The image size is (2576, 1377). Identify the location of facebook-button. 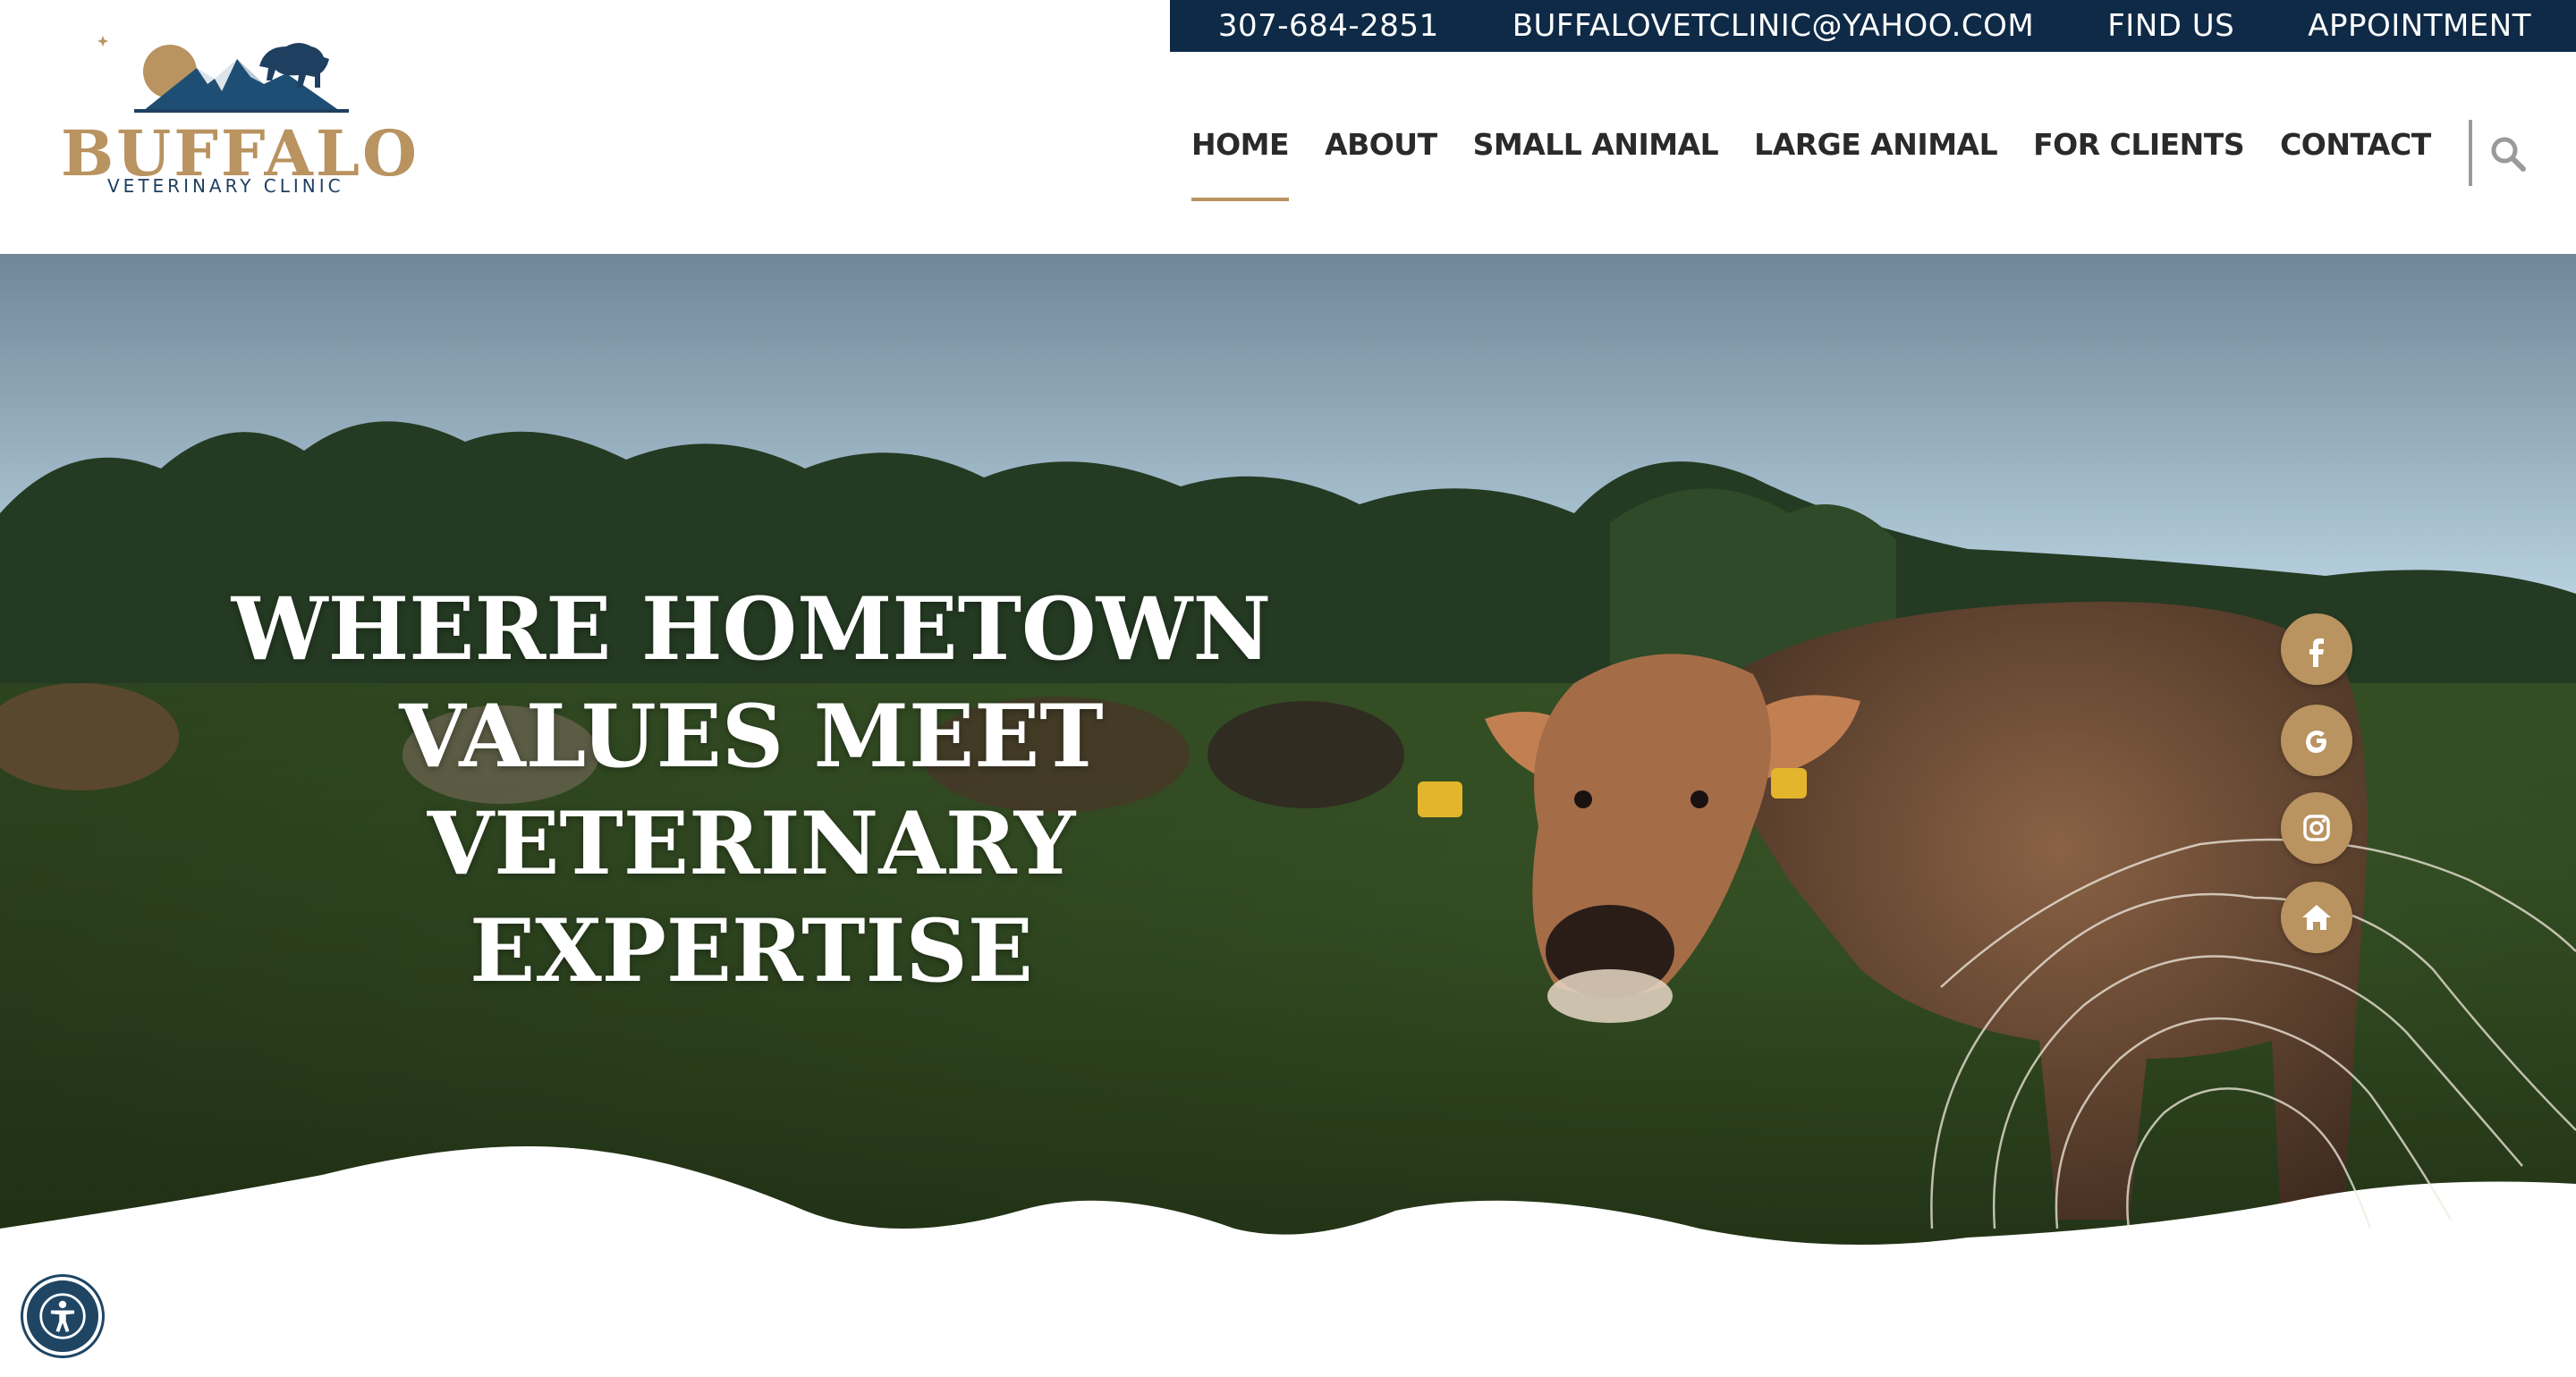
(2316, 649).